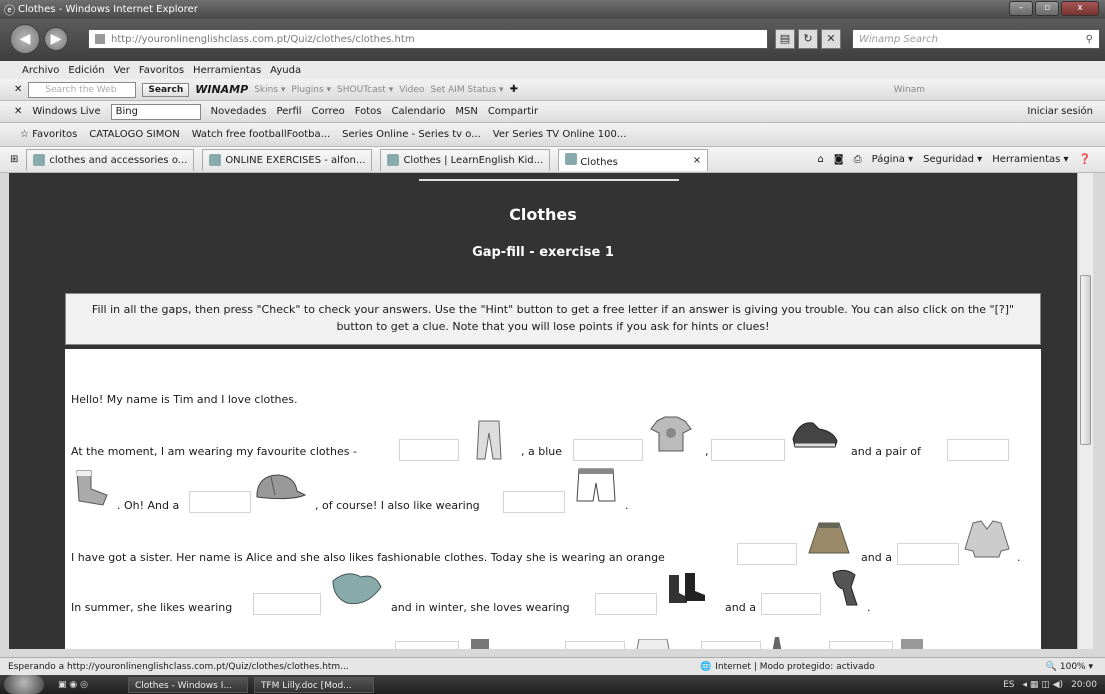  What do you see at coordinates (466, 111) in the screenshot?
I see `msn-link: MSN` at bounding box center [466, 111].